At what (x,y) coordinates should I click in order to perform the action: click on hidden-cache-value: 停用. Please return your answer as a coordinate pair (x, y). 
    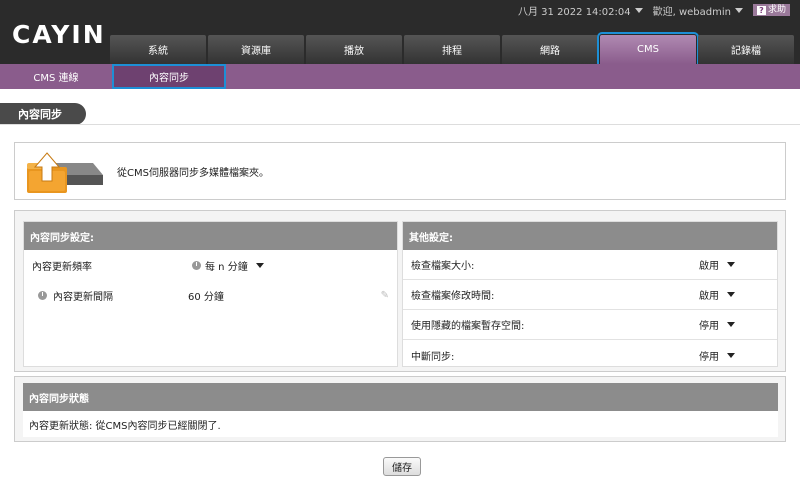
    Looking at the image, I should click on (709, 326).